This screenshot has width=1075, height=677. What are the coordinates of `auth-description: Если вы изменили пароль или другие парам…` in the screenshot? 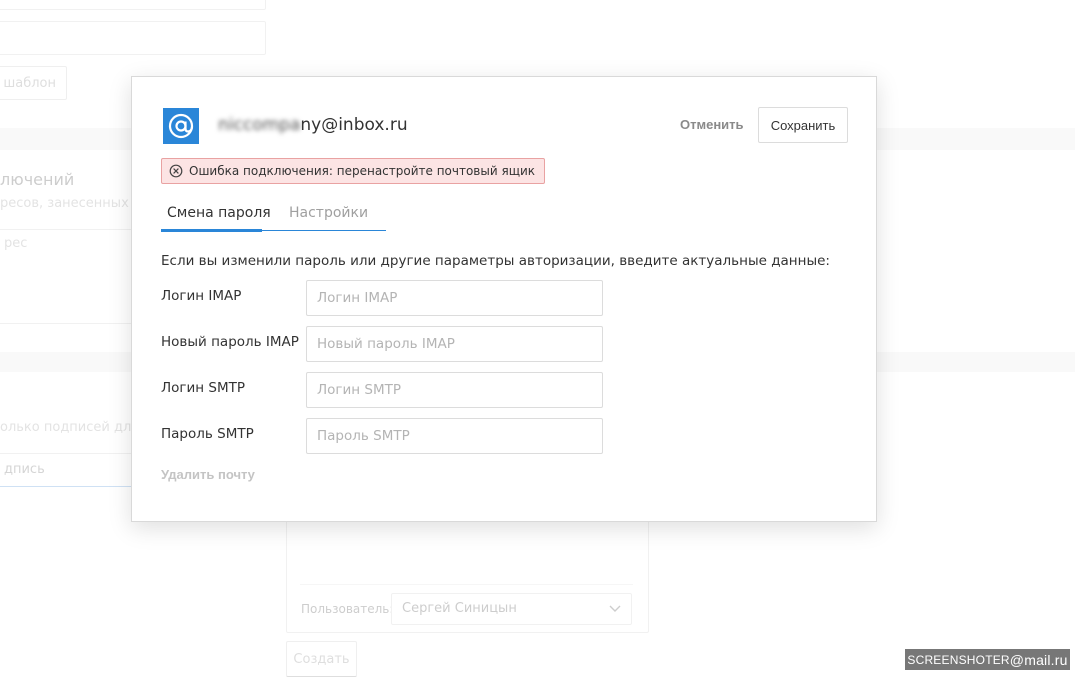 It's located at (495, 261).